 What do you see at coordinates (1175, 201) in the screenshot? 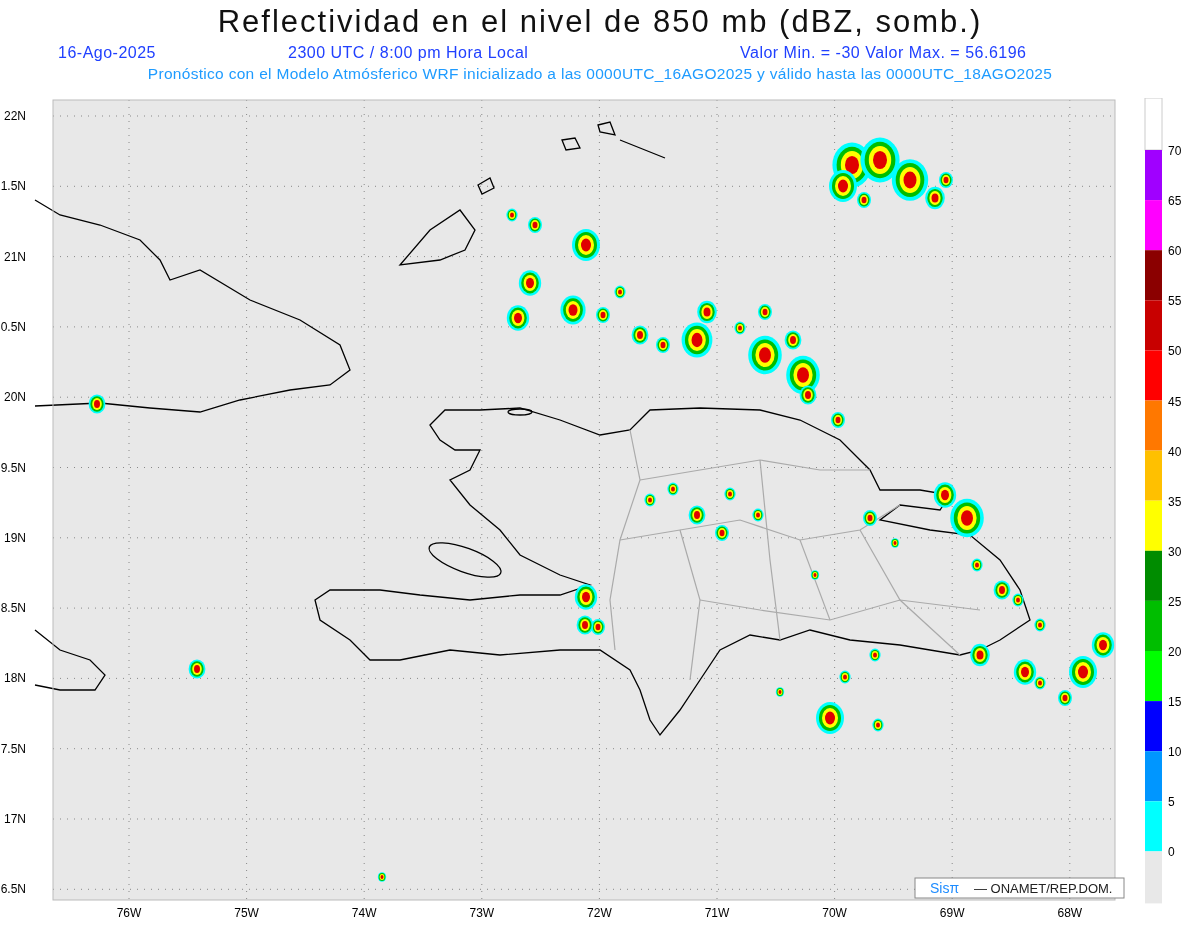
I see `colorbar-label: 65` at bounding box center [1175, 201].